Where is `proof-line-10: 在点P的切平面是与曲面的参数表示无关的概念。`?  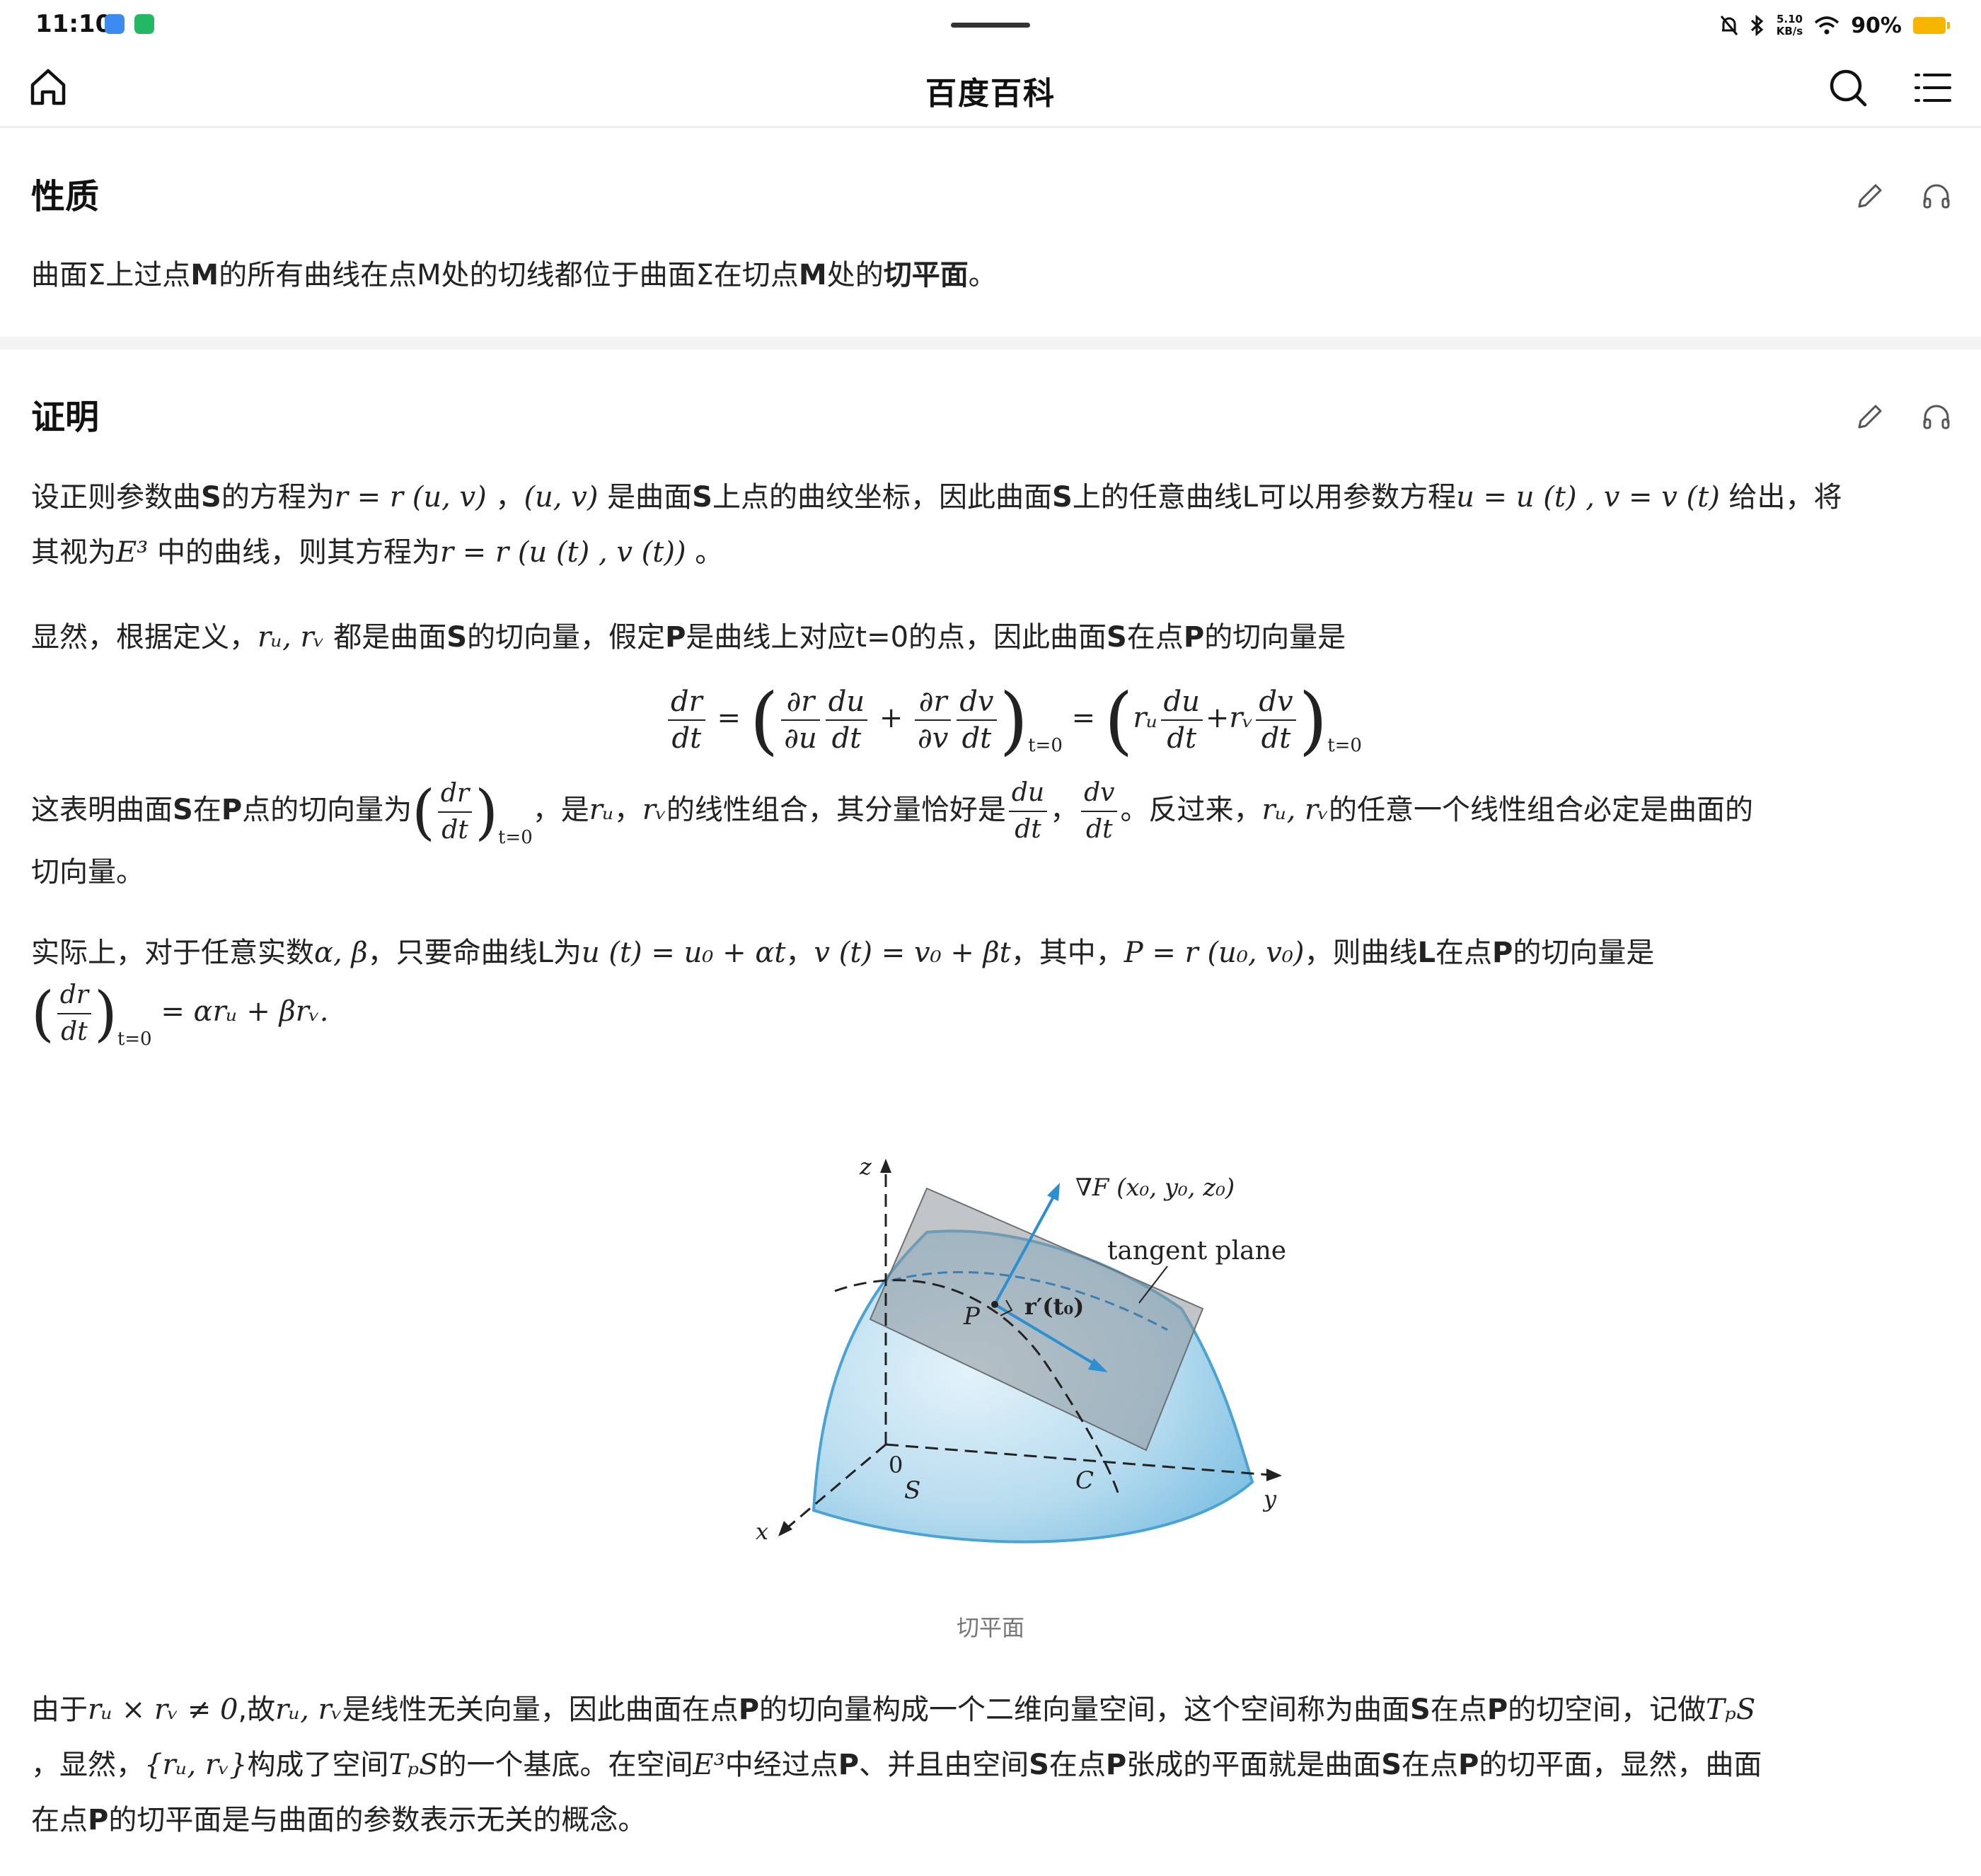
proof-line-10: 在点P的切平面是与曲面的参数表示无关的概念。 is located at coordinates (339, 1820).